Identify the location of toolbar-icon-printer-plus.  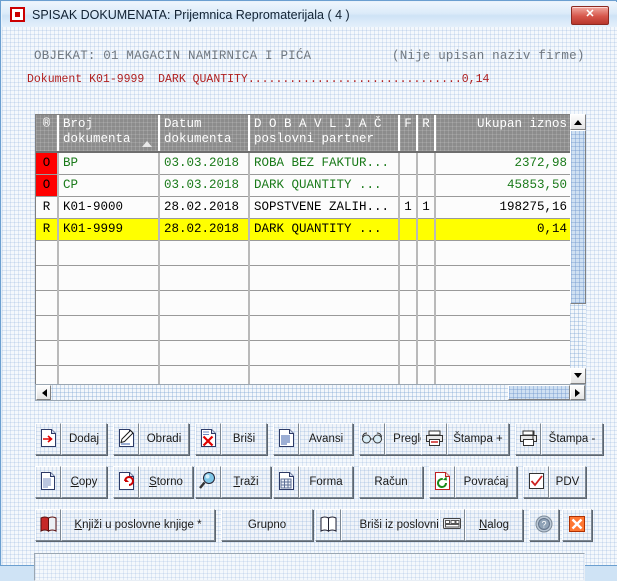
(434, 439).